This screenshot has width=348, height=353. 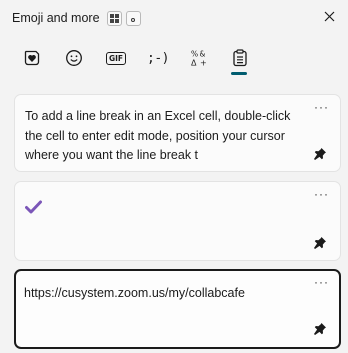 I want to click on kaomoji-icon: ;-), so click(x=158, y=58).